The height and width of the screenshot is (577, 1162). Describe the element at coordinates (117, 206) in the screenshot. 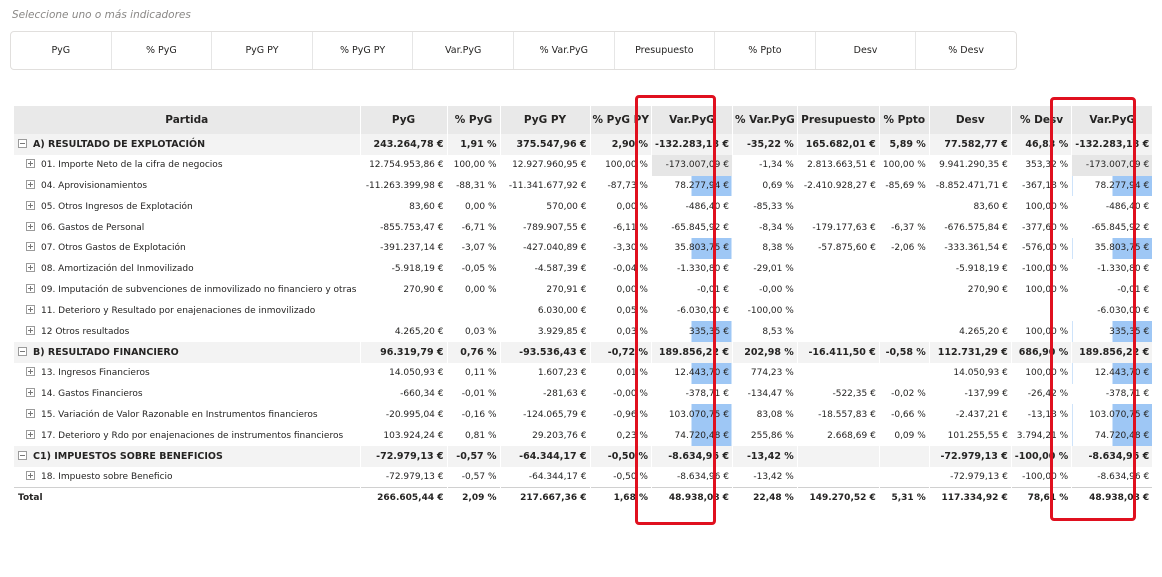

I see `row-label-text: 05. Otros Ingresos de Explotación` at that location.